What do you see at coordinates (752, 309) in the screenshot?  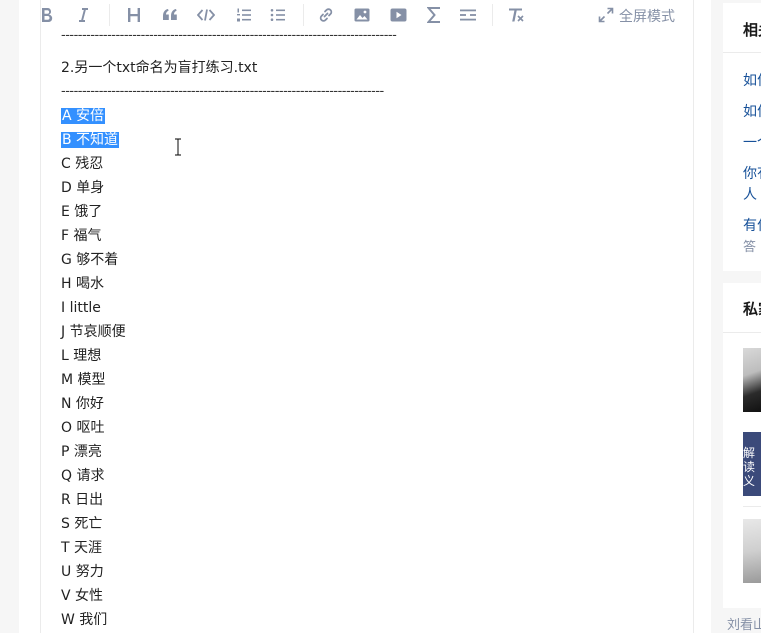 I see `private-title: 私家` at bounding box center [752, 309].